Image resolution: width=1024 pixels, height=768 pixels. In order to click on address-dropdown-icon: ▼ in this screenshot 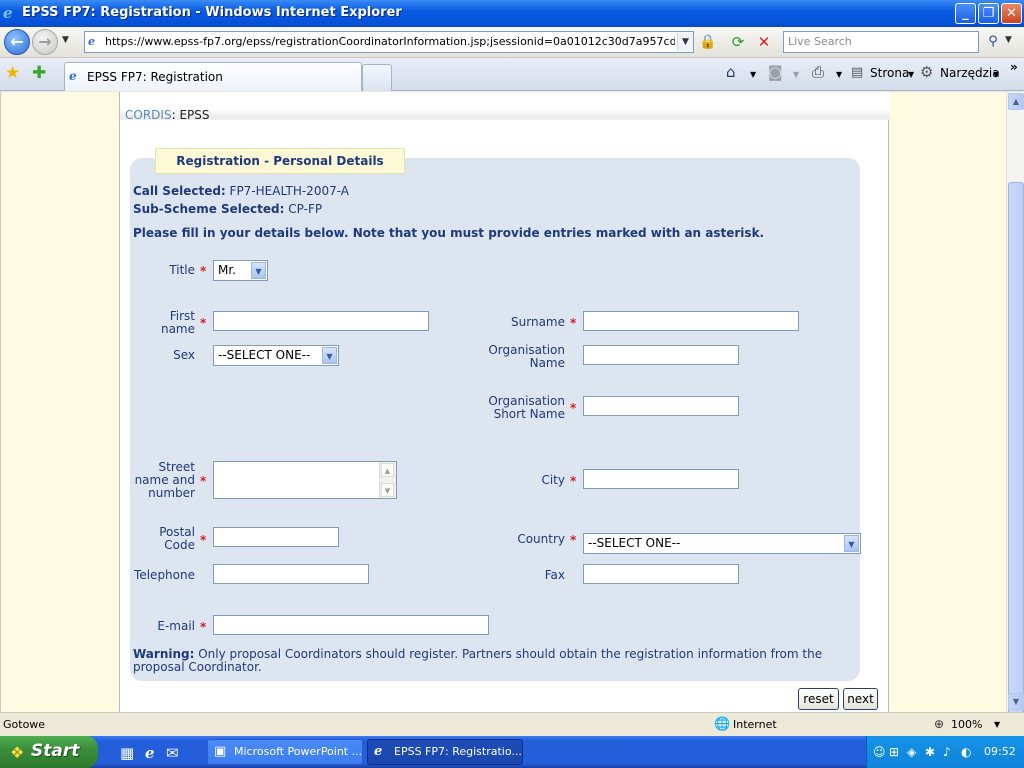, I will do `click(685, 42)`.